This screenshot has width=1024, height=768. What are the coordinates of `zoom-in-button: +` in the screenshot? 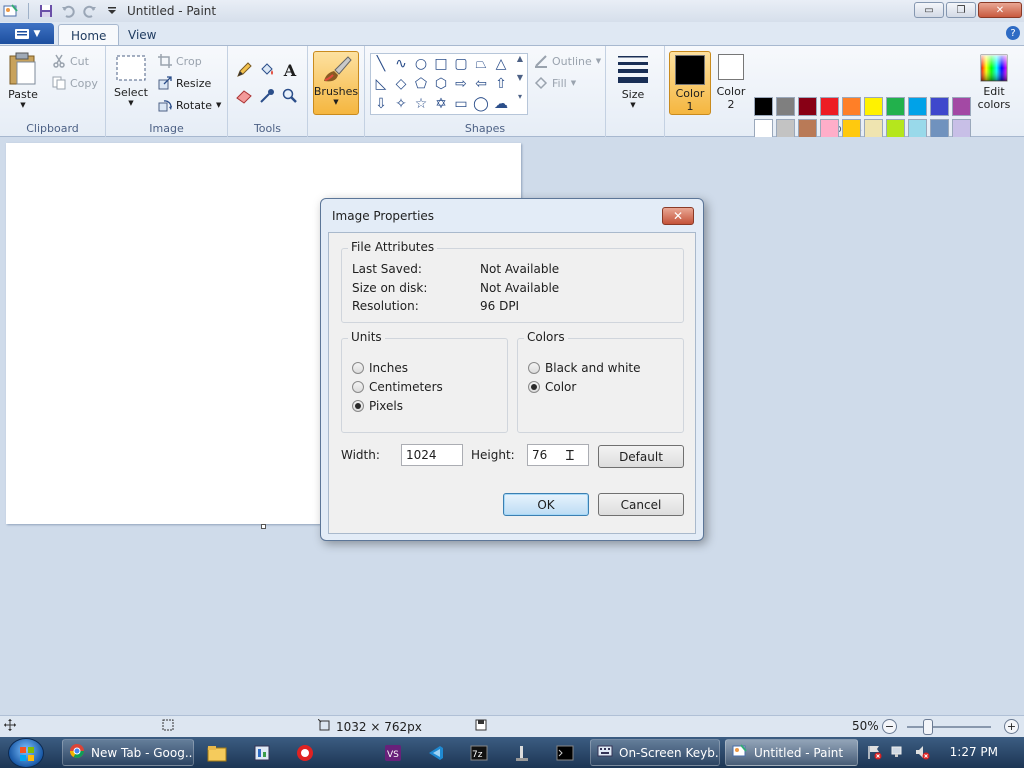 It's located at (1011, 726).